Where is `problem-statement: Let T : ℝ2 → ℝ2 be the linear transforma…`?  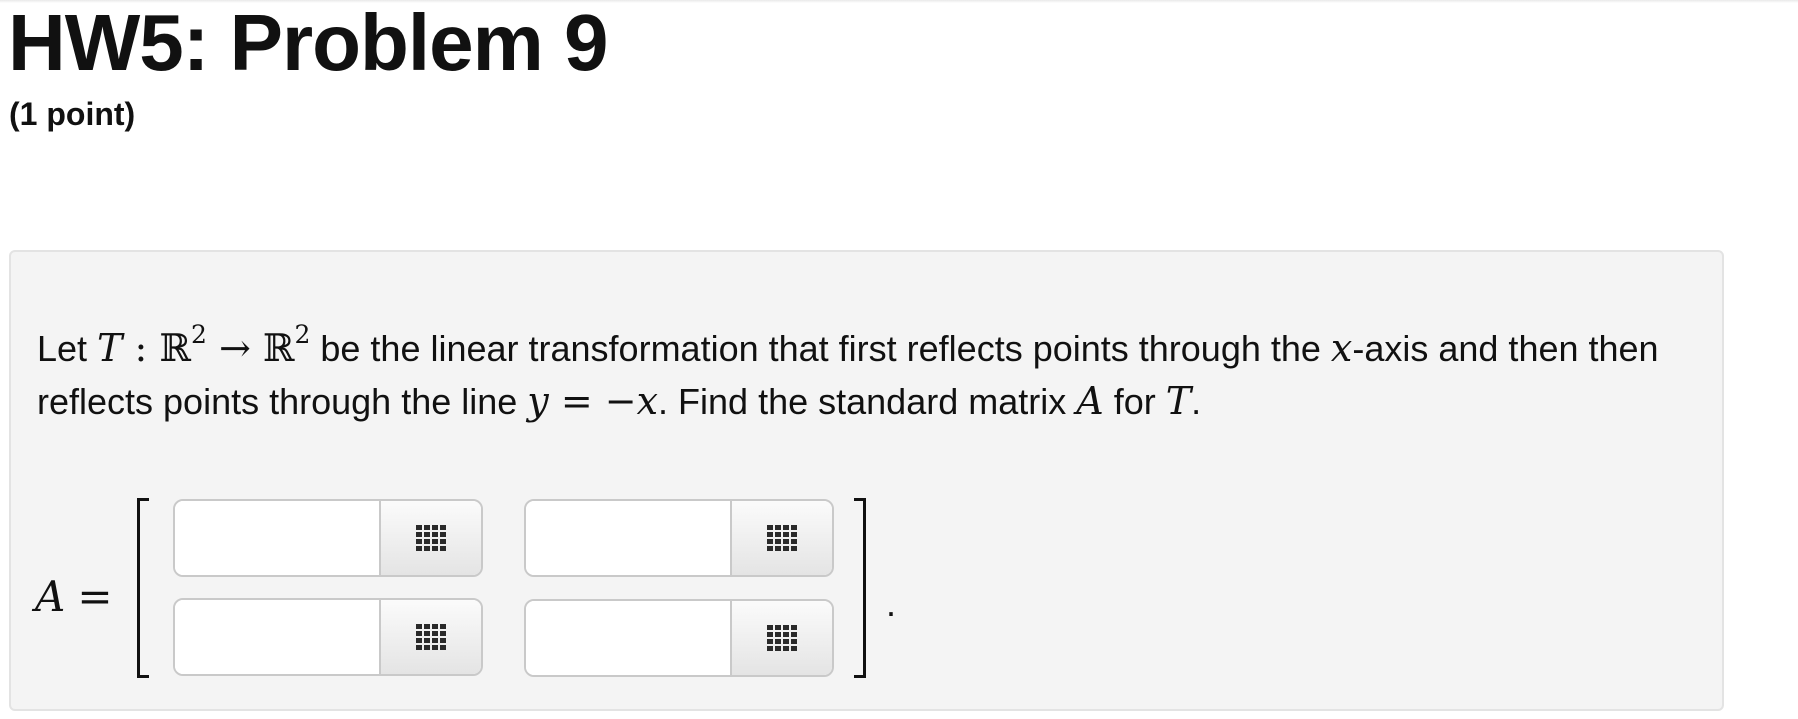 problem-statement: Let T : ℝ2 → ℝ2 be the linear transforma… is located at coordinates (848, 371).